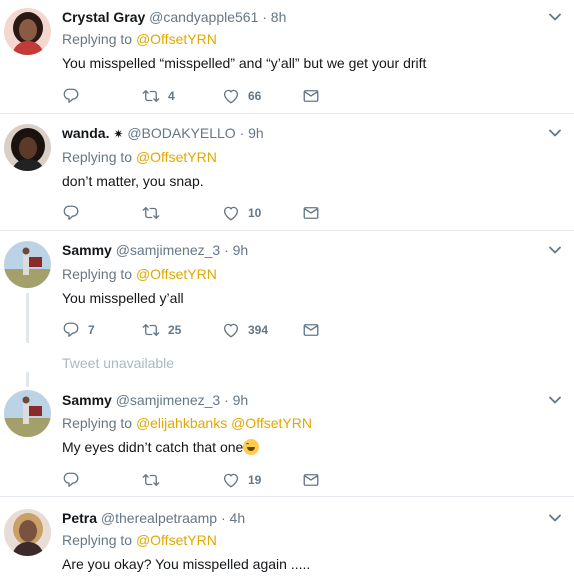  I want to click on tweet-unavailable: Tweet unavailable, so click(118, 363).